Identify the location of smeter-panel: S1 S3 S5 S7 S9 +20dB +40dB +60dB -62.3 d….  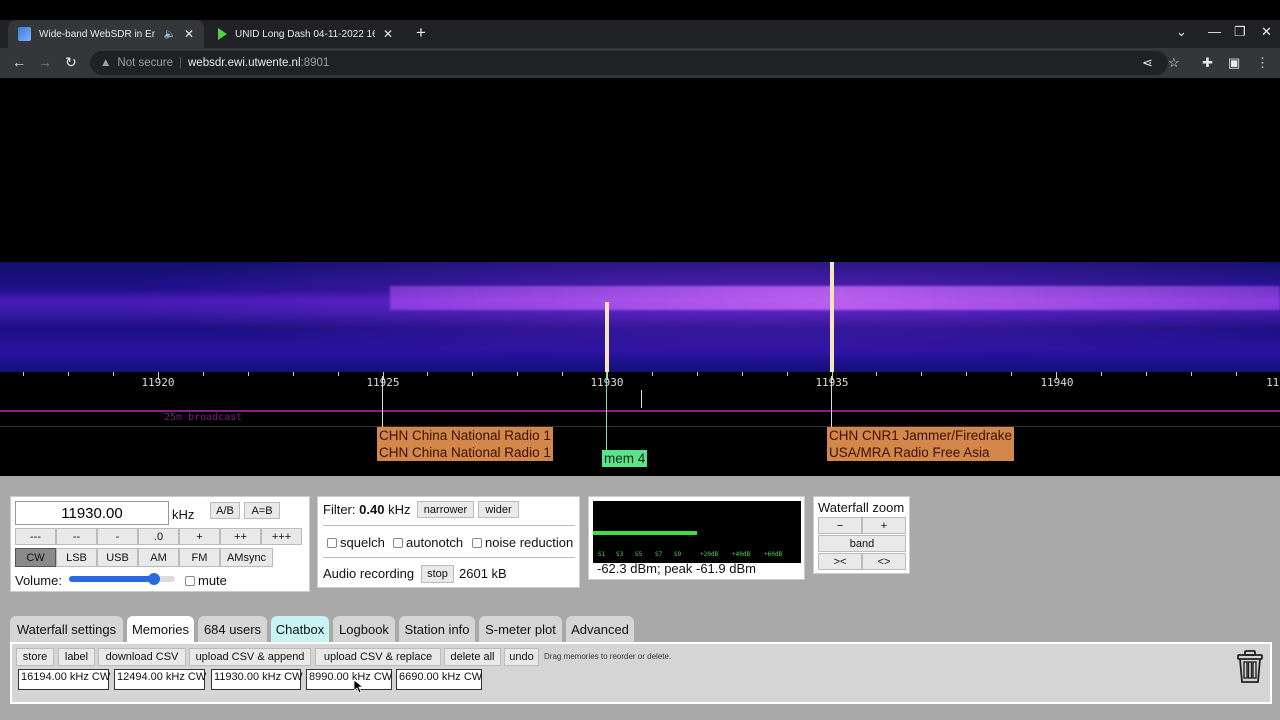
(696, 538).